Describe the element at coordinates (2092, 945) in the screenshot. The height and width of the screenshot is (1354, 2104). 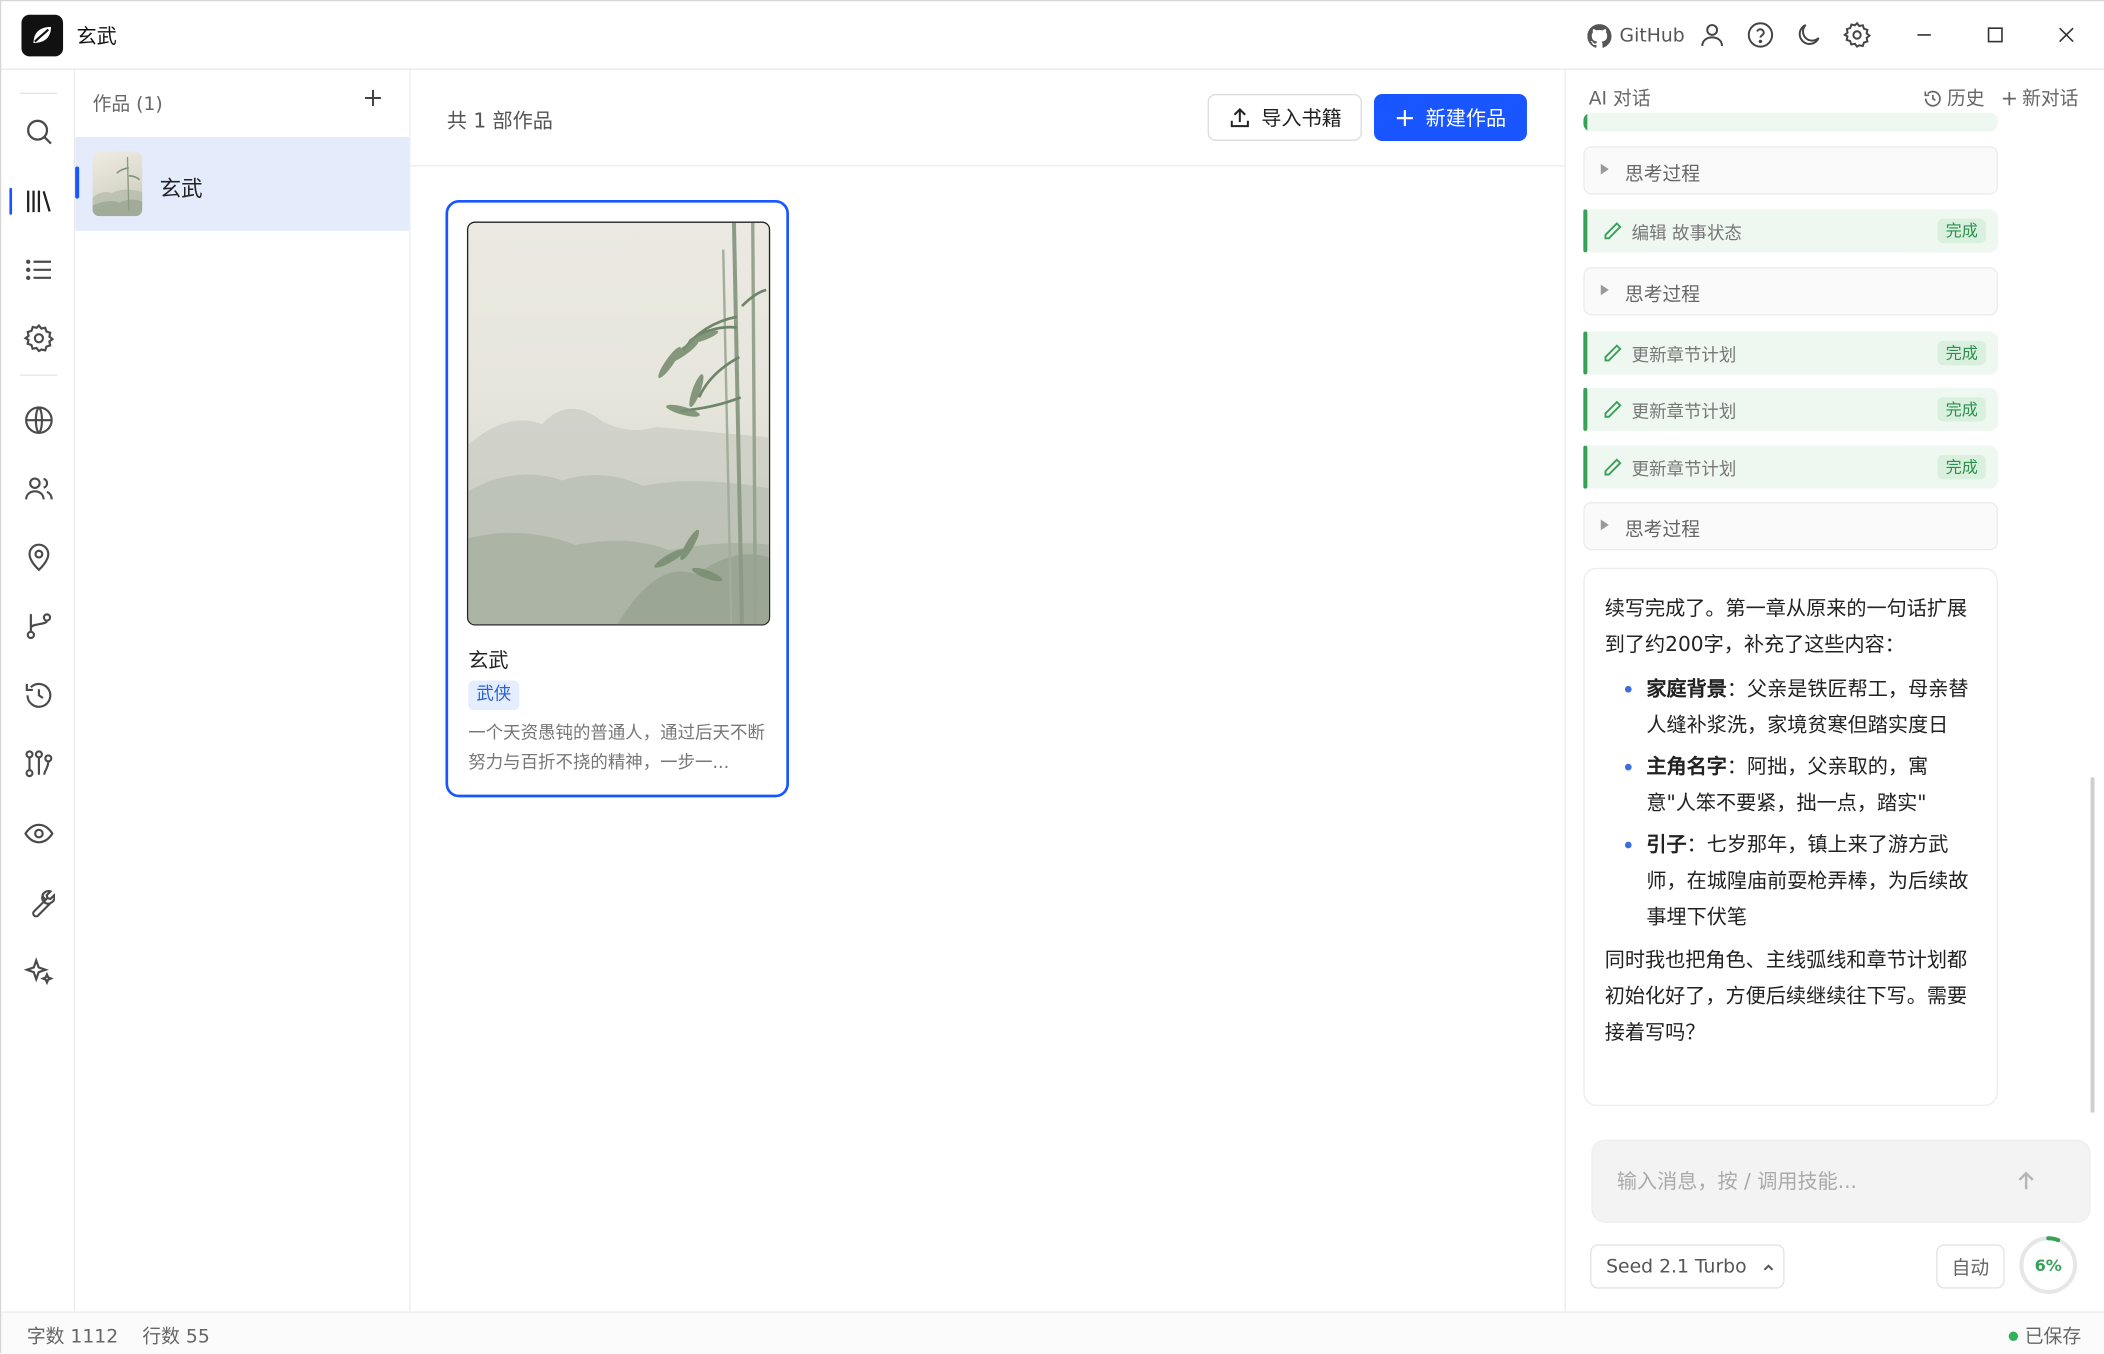
I see `chat-scrollbar` at that location.